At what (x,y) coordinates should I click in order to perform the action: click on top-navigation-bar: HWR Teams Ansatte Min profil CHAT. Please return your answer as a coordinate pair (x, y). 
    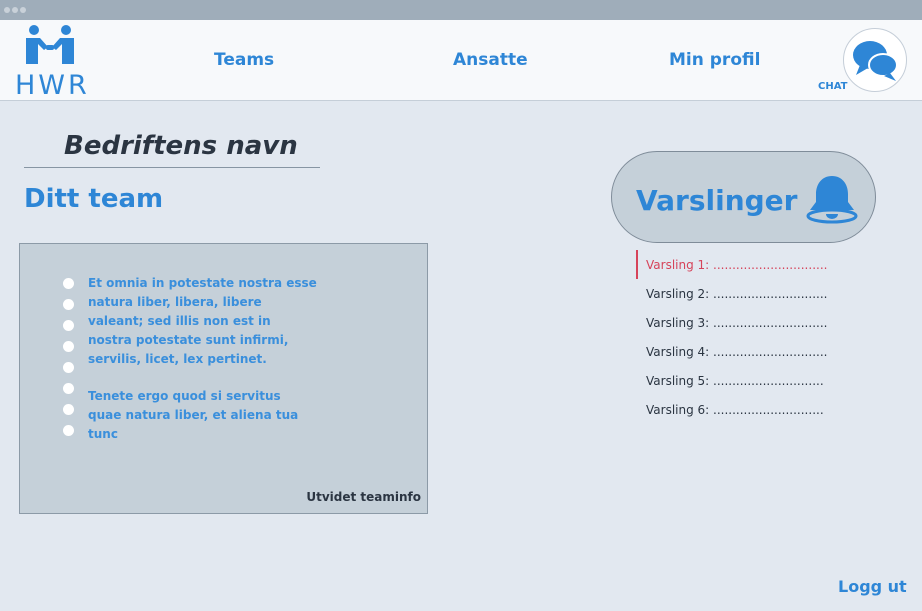
    Looking at the image, I should click on (461, 60).